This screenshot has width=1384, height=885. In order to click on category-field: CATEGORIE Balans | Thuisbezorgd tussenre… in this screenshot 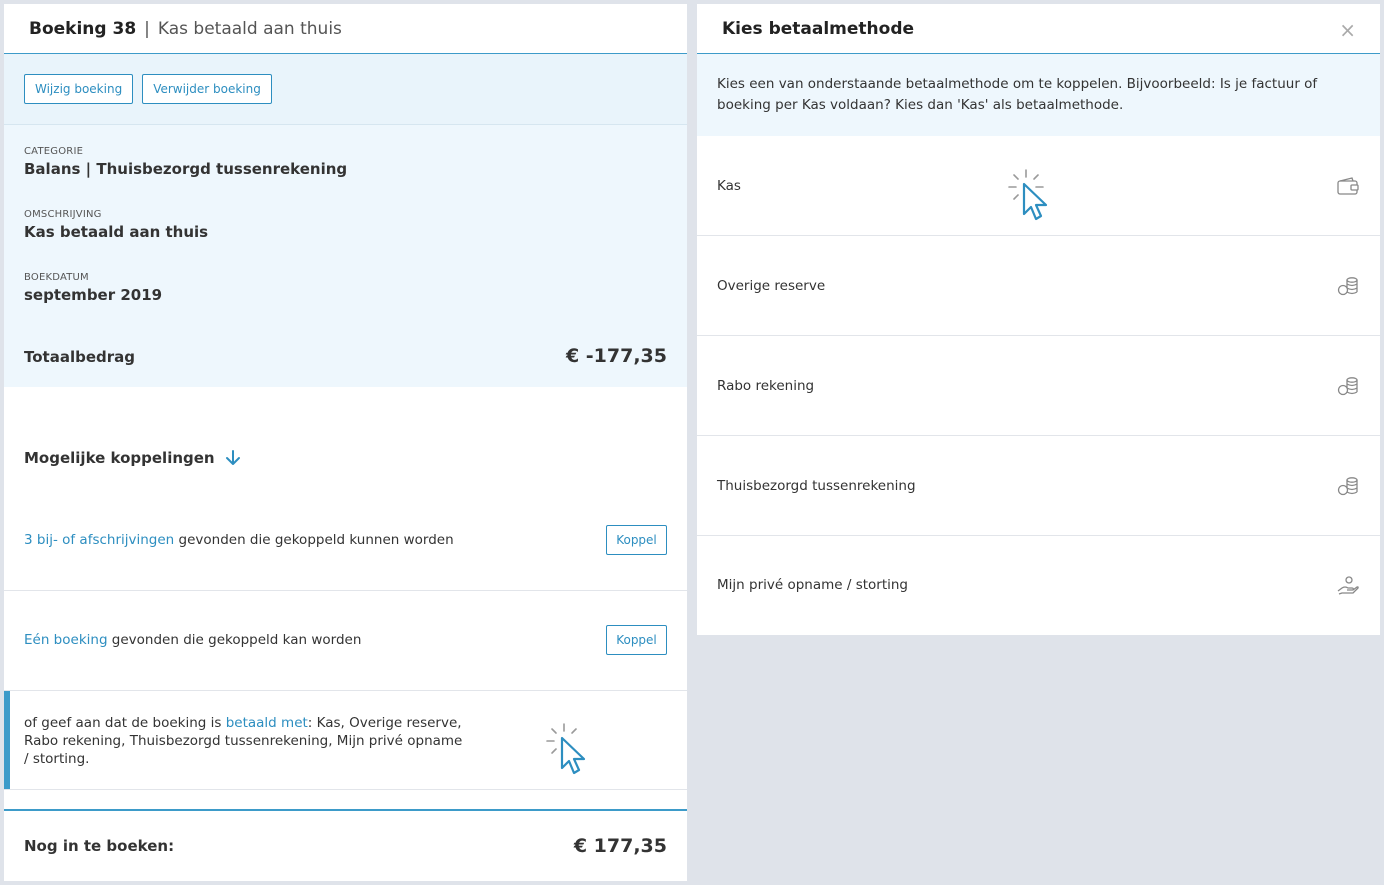, I will do `click(345, 162)`.